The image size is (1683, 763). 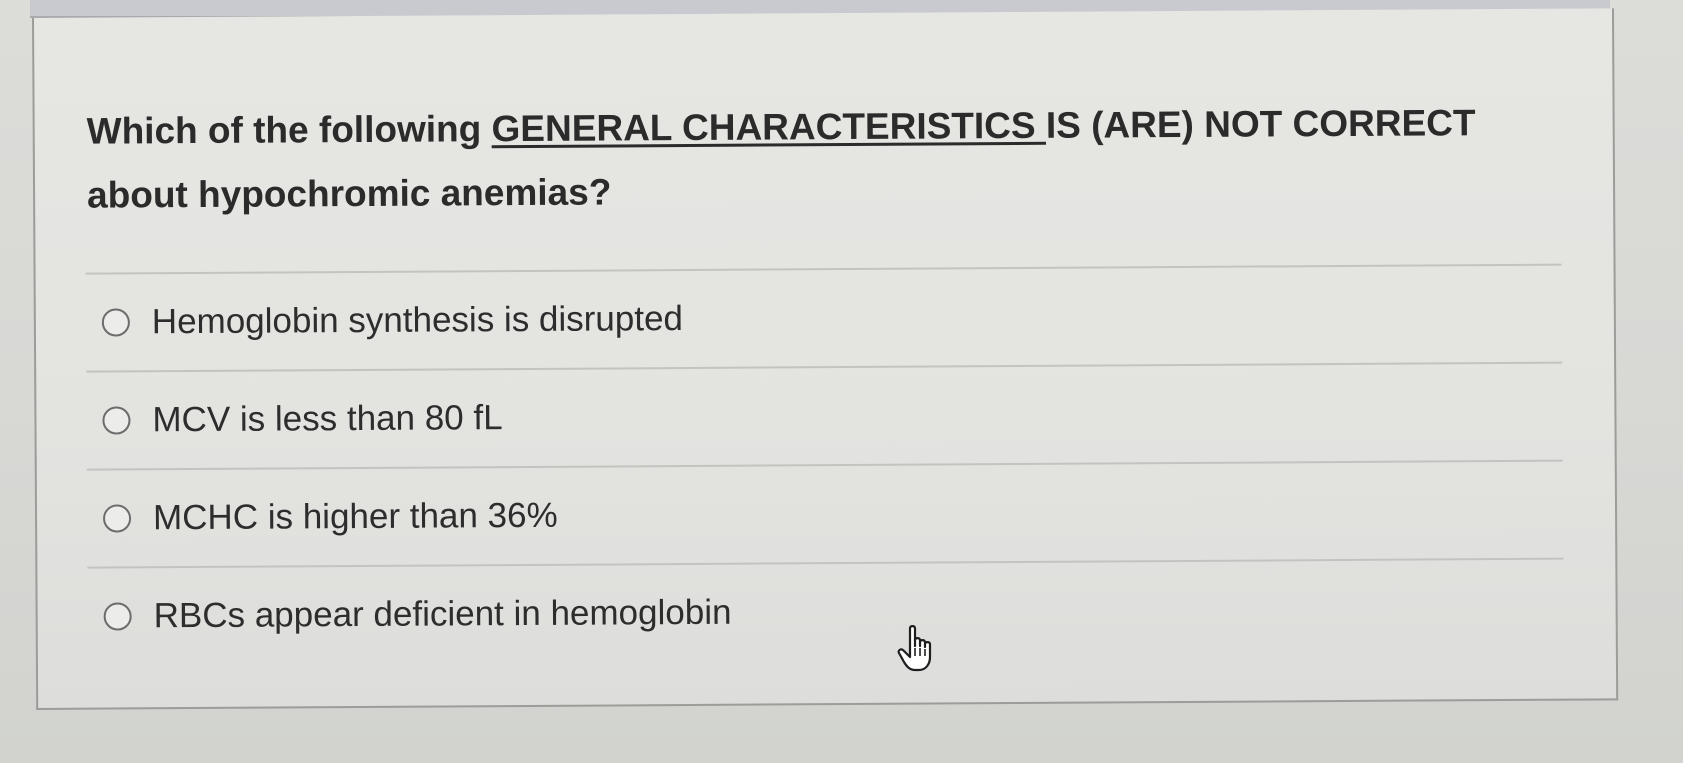 I want to click on question-emphasis: GENERAL CHARACTERISTICS, so click(x=769, y=127).